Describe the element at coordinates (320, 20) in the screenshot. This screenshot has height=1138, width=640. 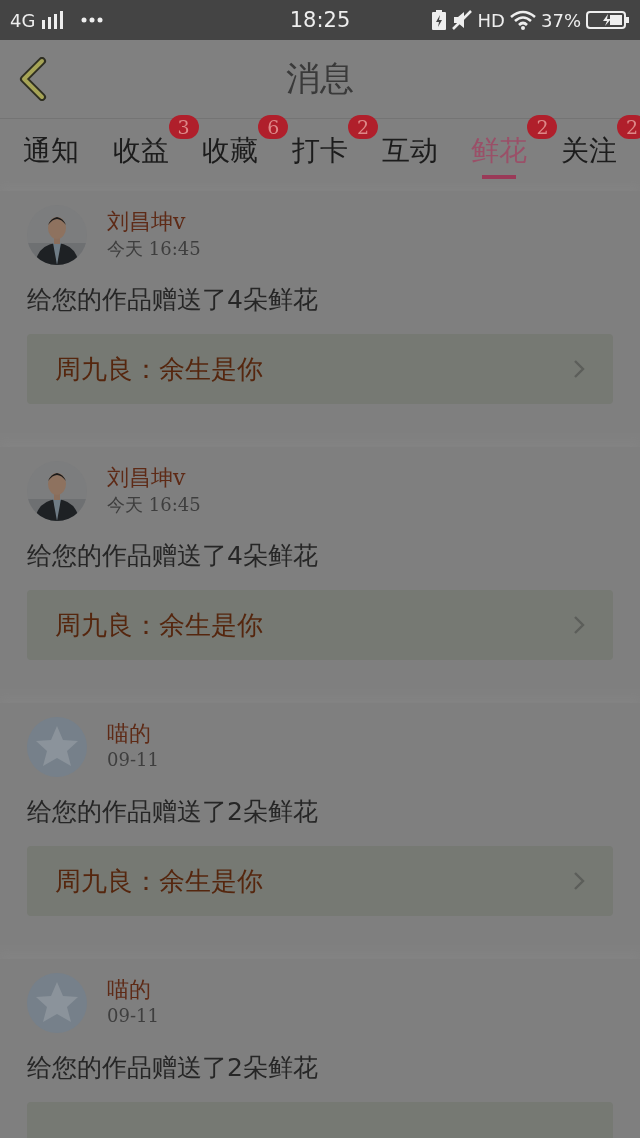
I see `clock-time: 18:25` at that location.